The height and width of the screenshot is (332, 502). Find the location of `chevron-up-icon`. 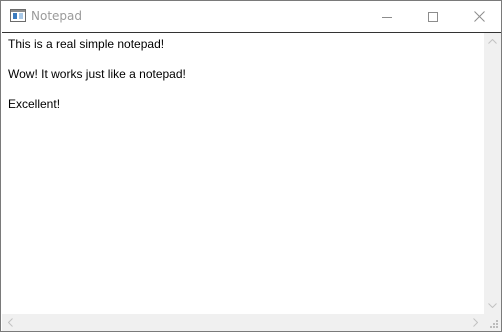

chevron-up-icon is located at coordinates (492, 41).